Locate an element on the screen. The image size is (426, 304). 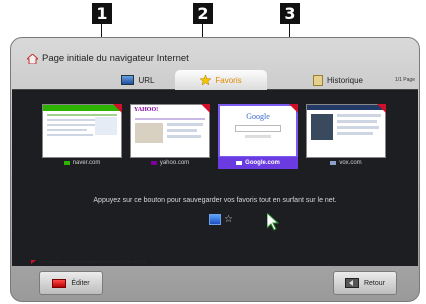
back-icon is located at coordinates (351, 283).